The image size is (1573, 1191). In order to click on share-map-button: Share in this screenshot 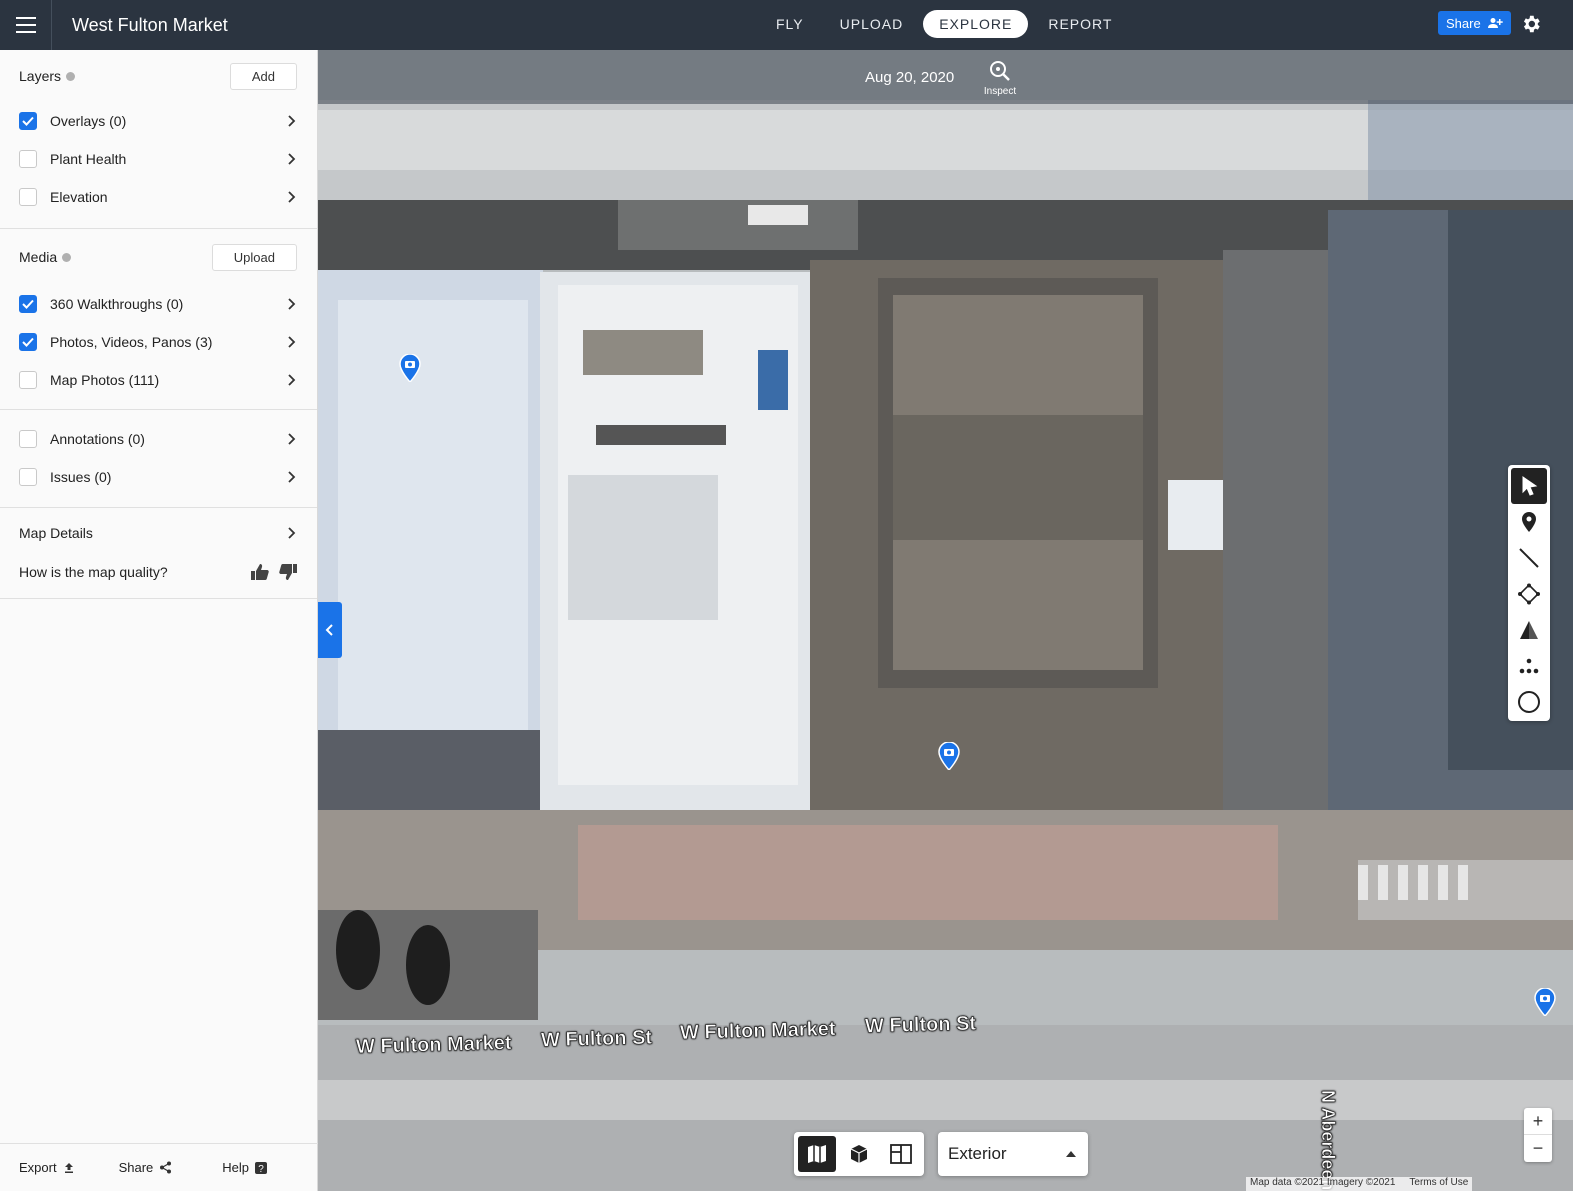, I will do `click(146, 1167)`.